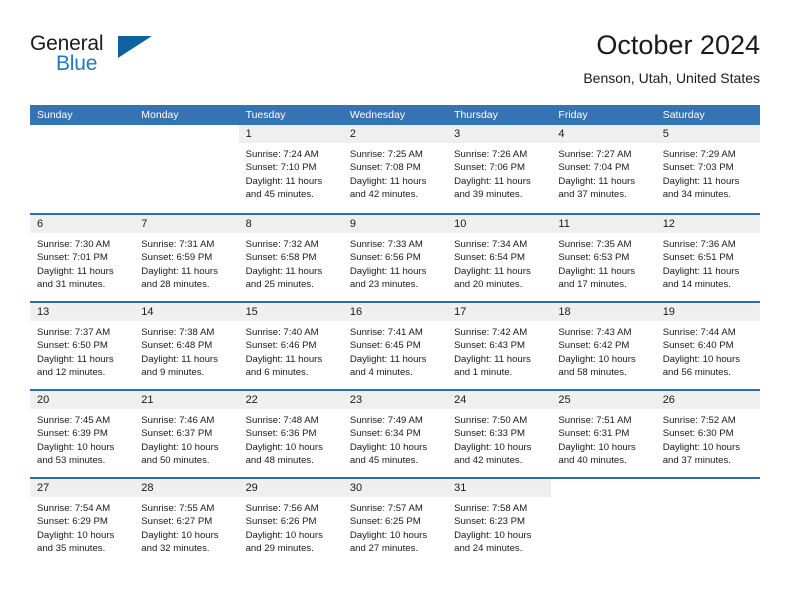  What do you see at coordinates (698, 434) in the screenshot?
I see `sunset-text: Sunset: 6:30 PM` at bounding box center [698, 434].